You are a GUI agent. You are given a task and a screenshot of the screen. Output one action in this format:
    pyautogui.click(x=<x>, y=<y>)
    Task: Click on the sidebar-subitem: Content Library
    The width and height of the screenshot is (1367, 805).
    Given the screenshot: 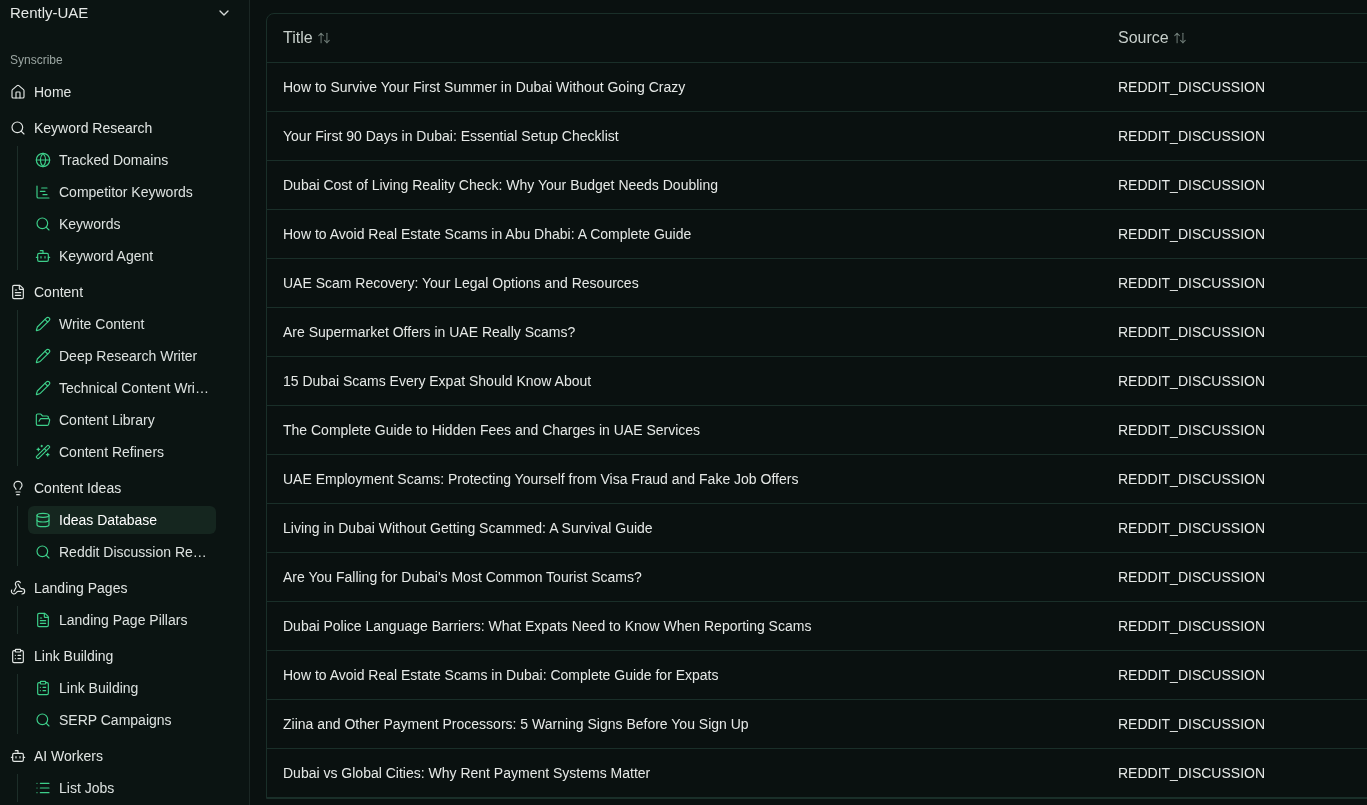 What is the action you would take?
    pyautogui.click(x=122, y=420)
    